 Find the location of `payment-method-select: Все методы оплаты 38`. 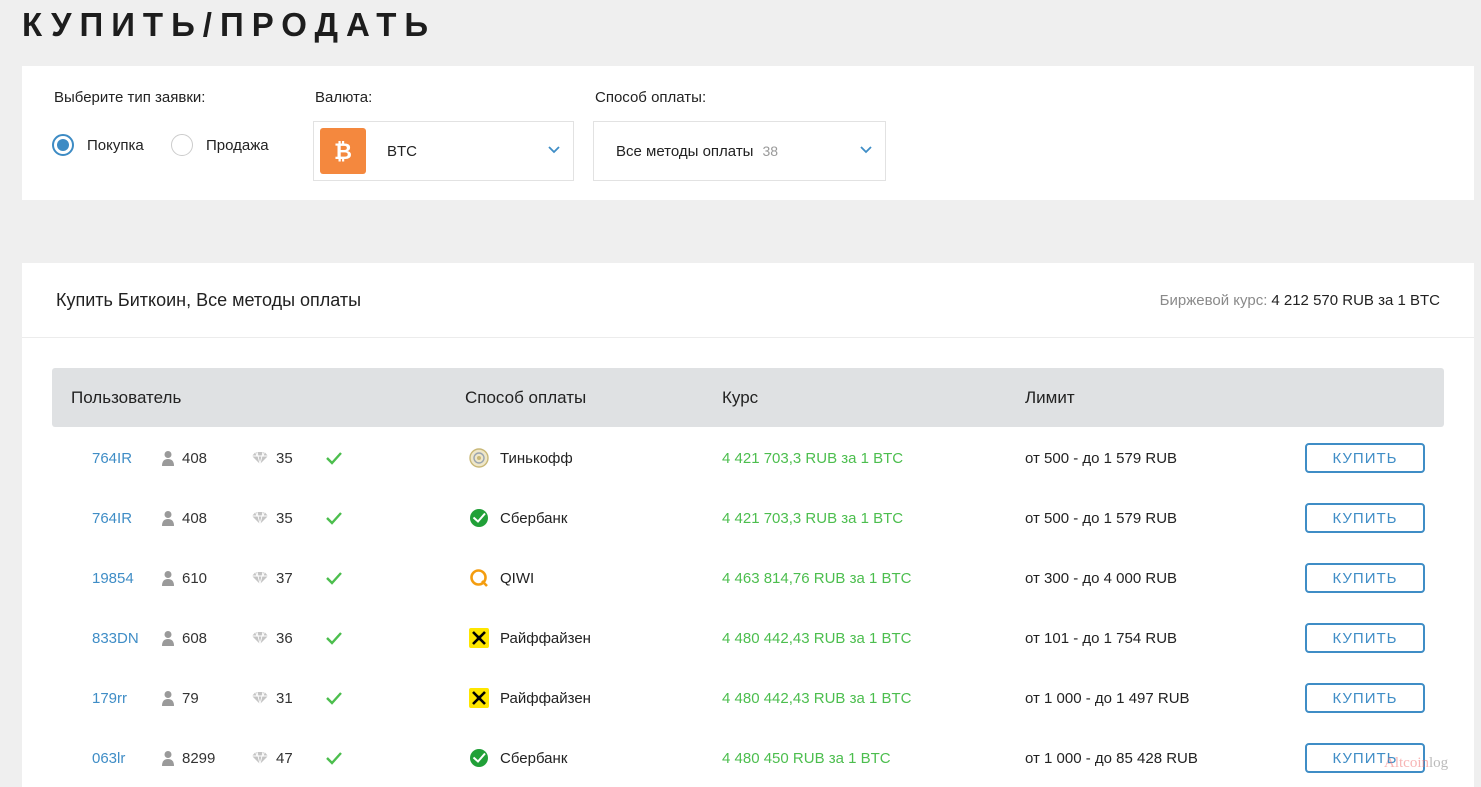

payment-method-select: Все методы оплаты 38 is located at coordinates (739, 151).